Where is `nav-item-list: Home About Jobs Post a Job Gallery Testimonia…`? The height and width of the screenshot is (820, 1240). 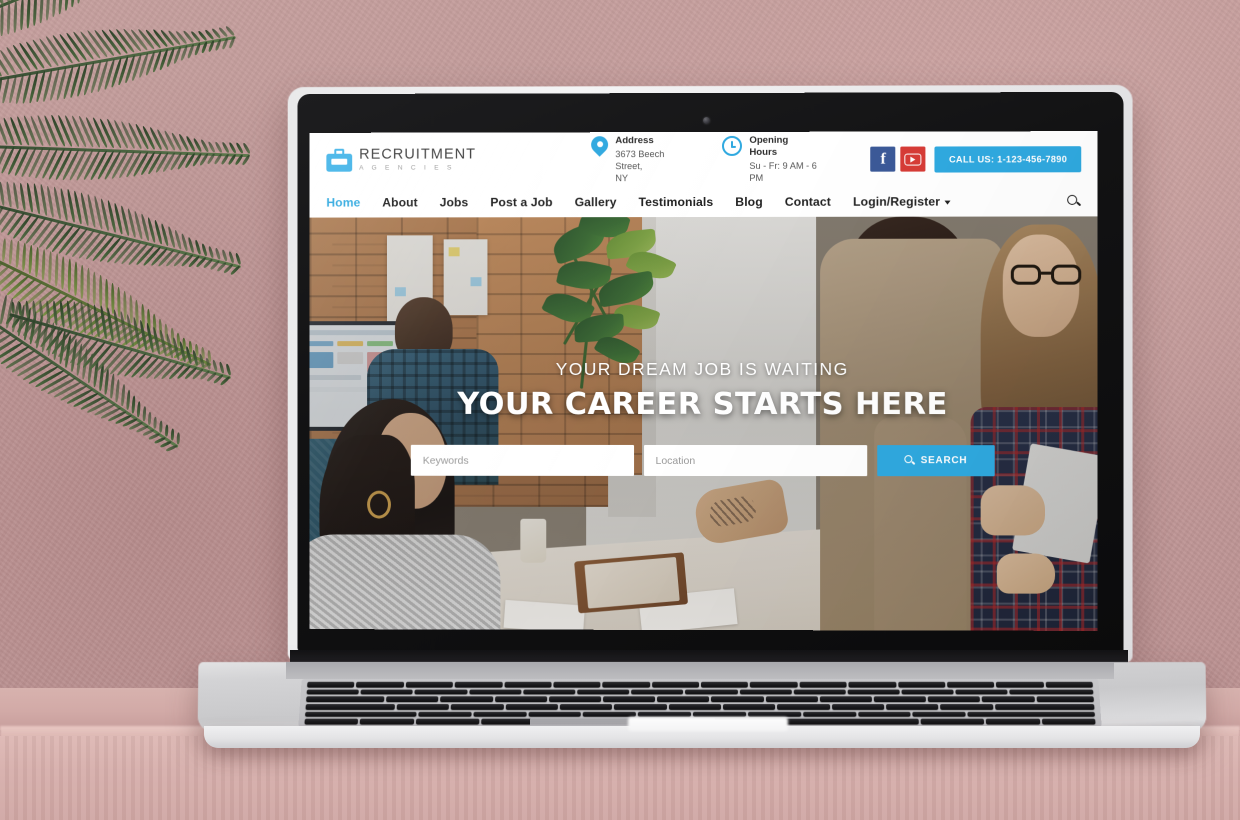 nav-item-list: Home About Jobs Post a Job Gallery Testimonia… is located at coordinates (638, 202).